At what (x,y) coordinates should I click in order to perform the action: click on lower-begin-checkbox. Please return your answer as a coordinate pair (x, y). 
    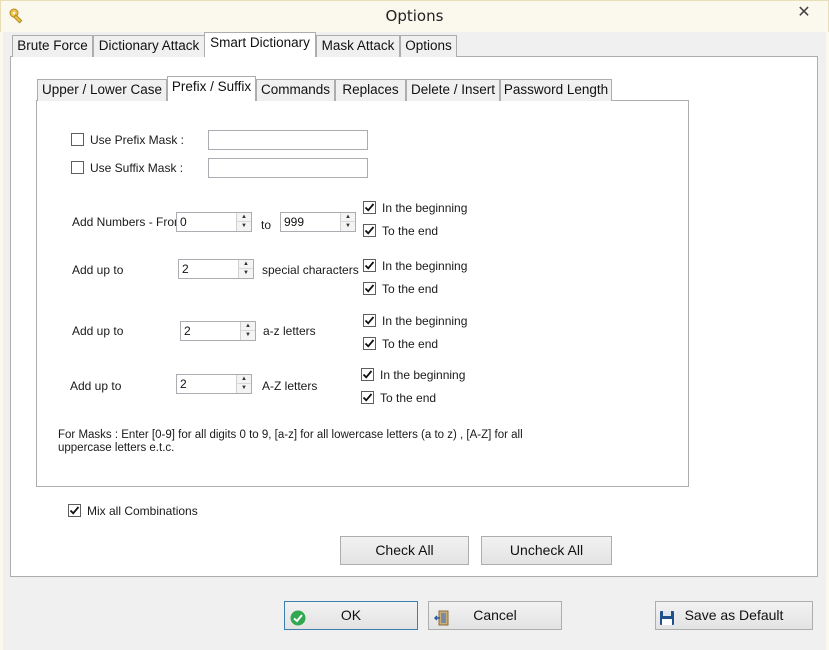
    Looking at the image, I should click on (369, 320).